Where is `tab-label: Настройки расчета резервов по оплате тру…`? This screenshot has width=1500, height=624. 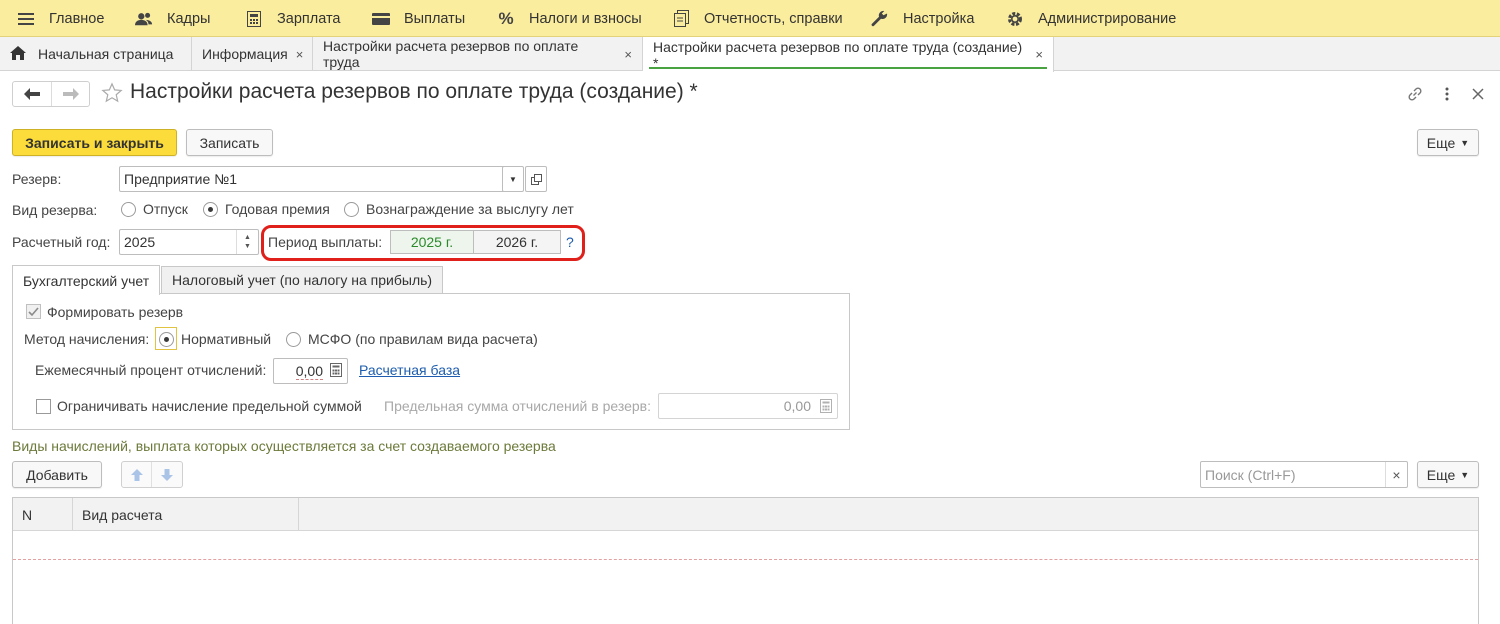 tab-label: Настройки расчета резервов по оплате тру… is located at coordinates (451, 54).